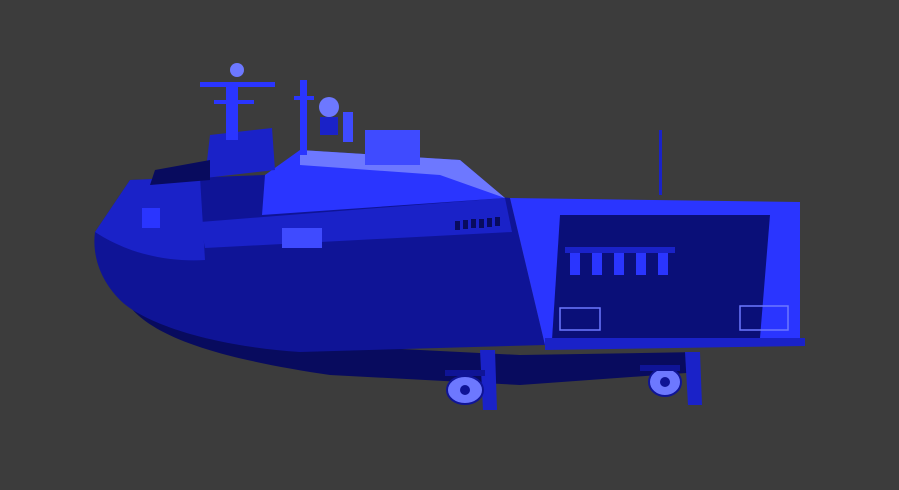 This screenshot has width=899, height=490. Describe the element at coordinates (329, 107) in the screenshot. I see `radome` at that location.